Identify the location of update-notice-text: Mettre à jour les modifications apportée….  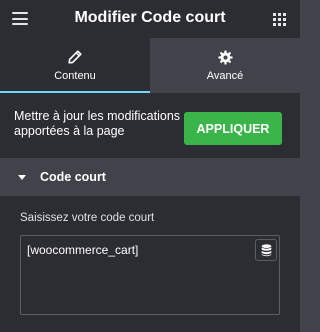
(97, 123).